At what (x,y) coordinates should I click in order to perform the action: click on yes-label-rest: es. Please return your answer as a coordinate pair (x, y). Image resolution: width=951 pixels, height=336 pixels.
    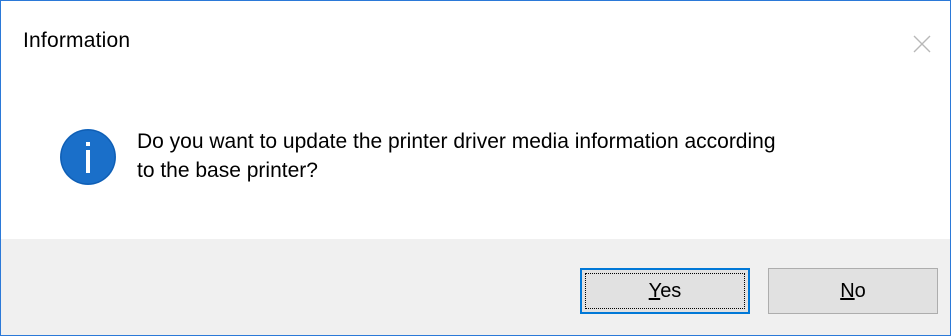
    Looking at the image, I should click on (671, 290).